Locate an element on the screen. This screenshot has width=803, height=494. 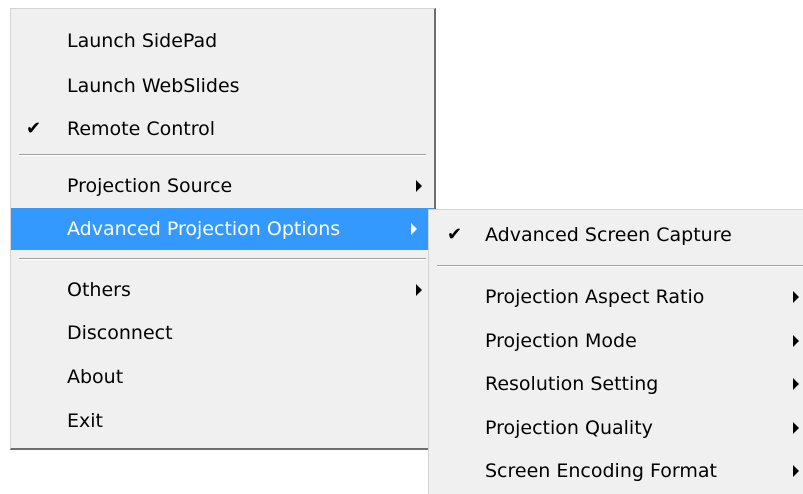
menu-item-label: Launch SidePad is located at coordinates (142, 41).